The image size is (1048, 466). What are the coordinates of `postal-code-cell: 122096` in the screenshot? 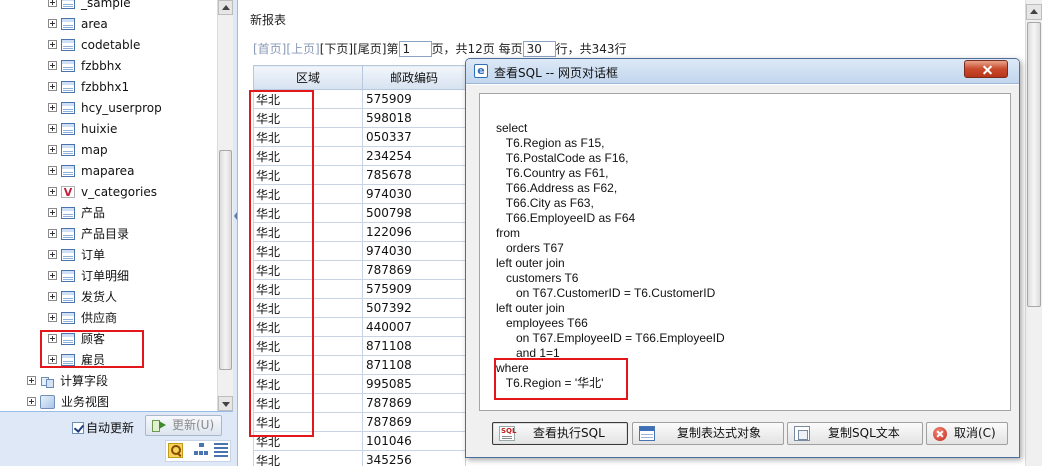 It's located at (414, 232).